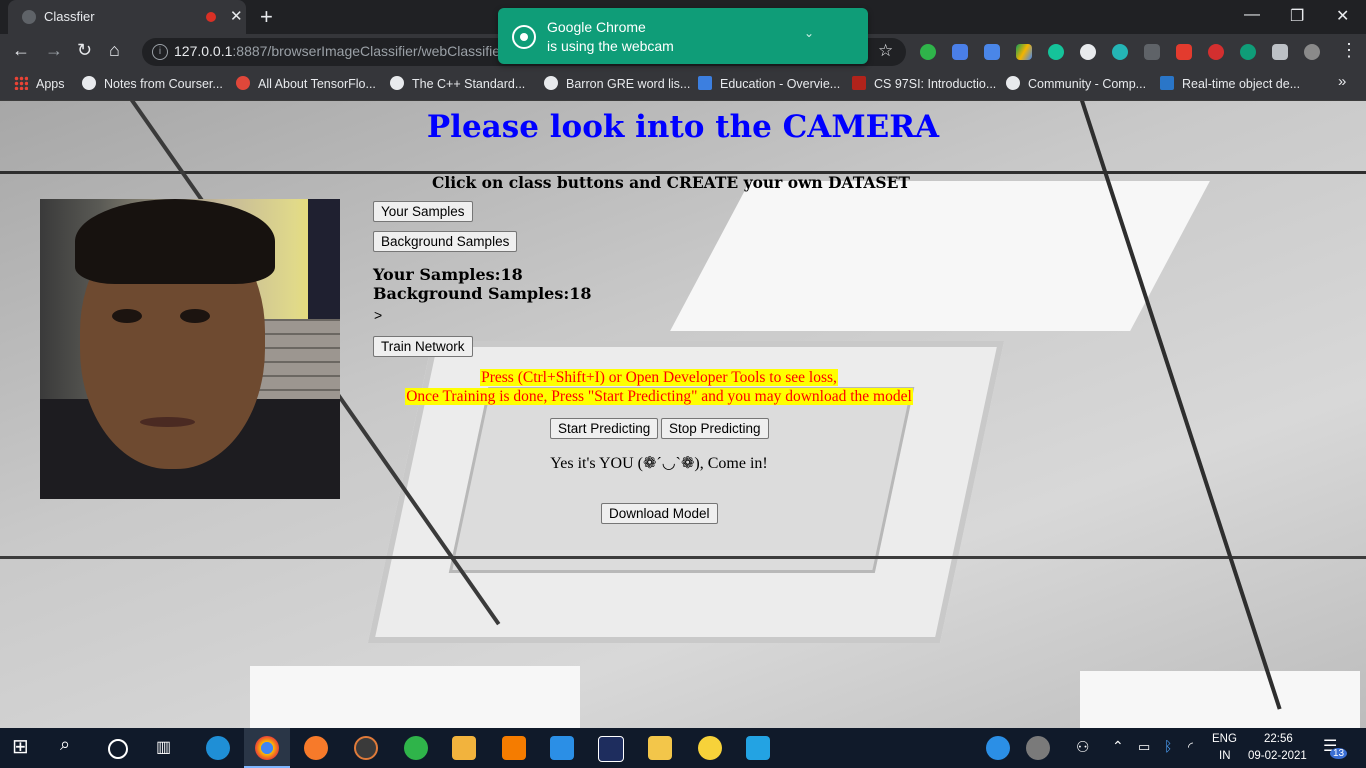  What do you see at coordinates (50, 84) in the screenshot?
I see `bookmark-label: Apps` at bounding box center [50, 84].